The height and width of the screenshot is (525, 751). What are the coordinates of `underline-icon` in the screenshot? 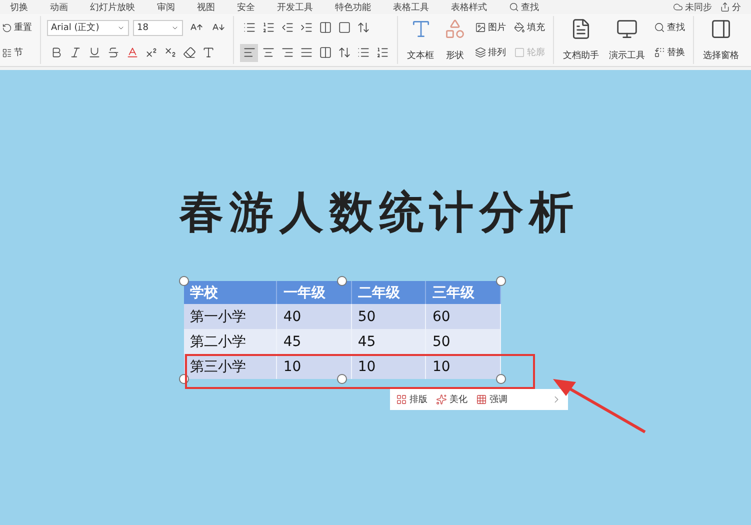 It's located at (94, 52).